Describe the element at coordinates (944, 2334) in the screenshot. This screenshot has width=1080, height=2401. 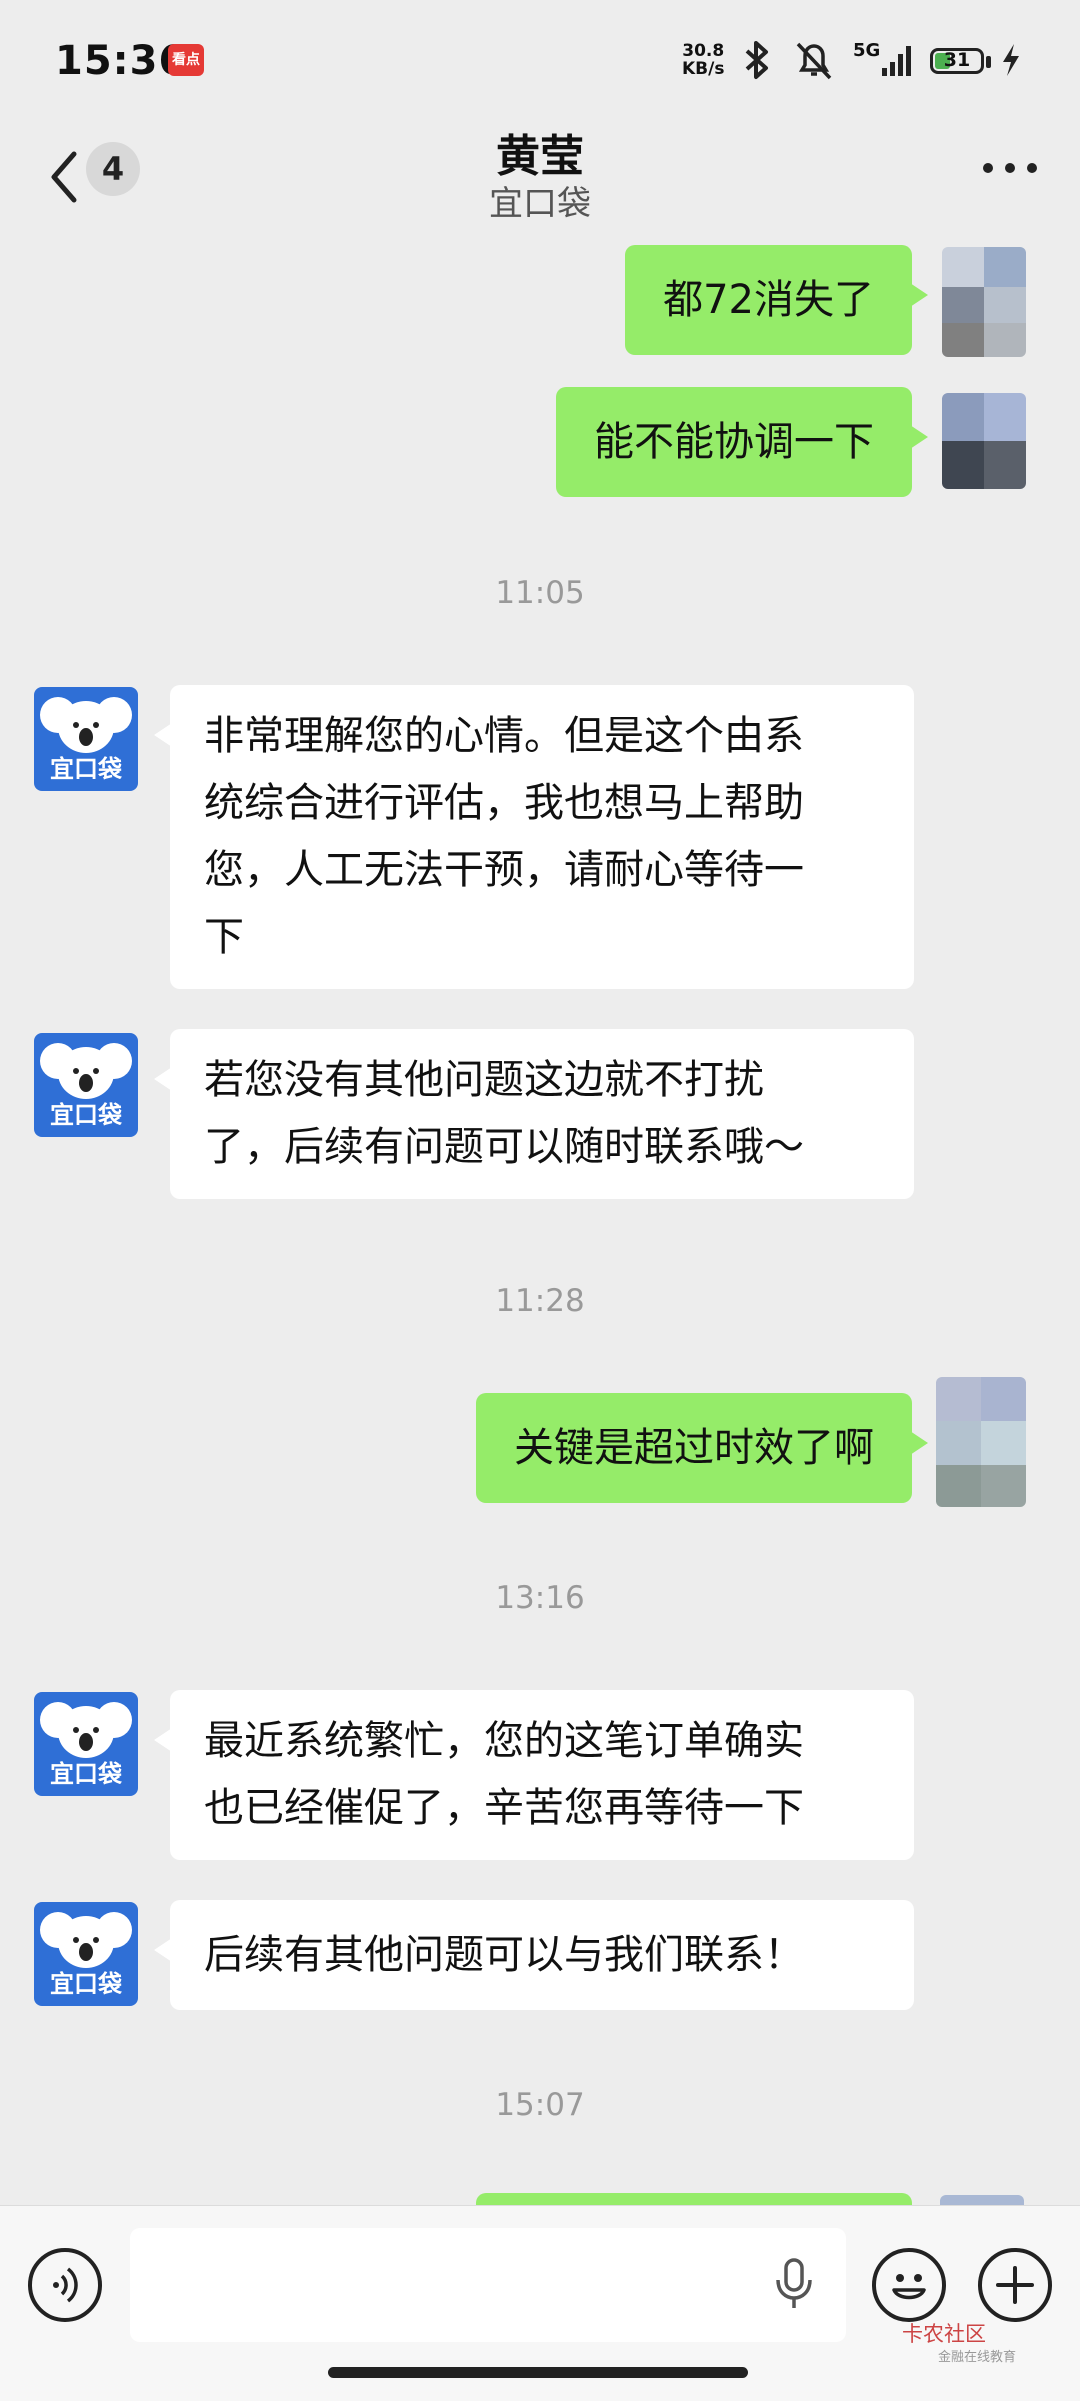
I see `watermark: 卡农社区` at that location.